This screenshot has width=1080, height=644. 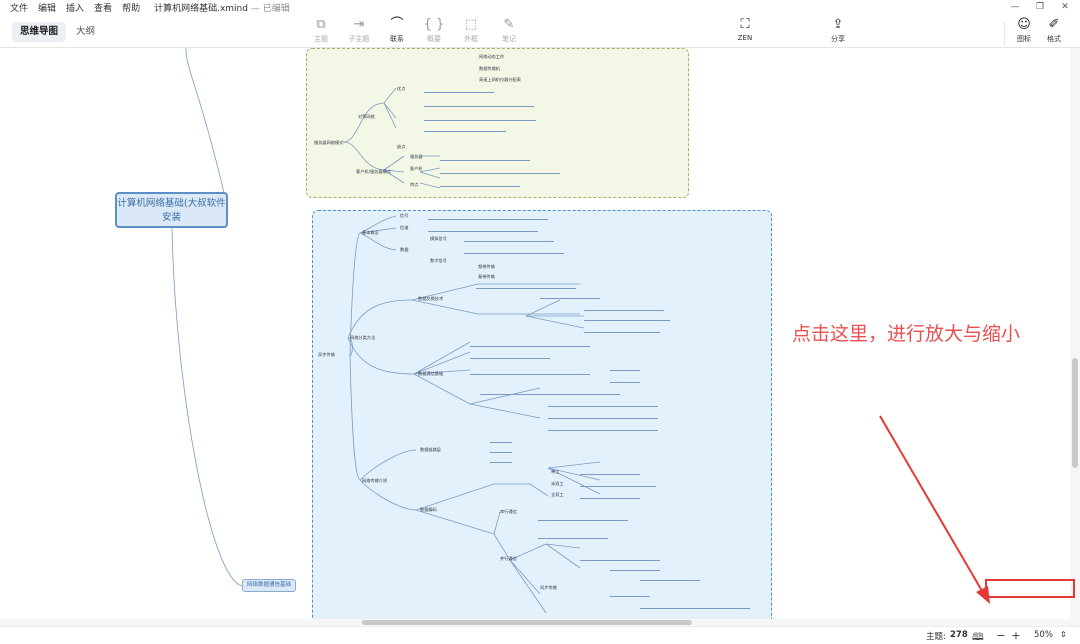 I want to click on subtopic-button: ⇥ 子主题, so click(x=359, y=31).